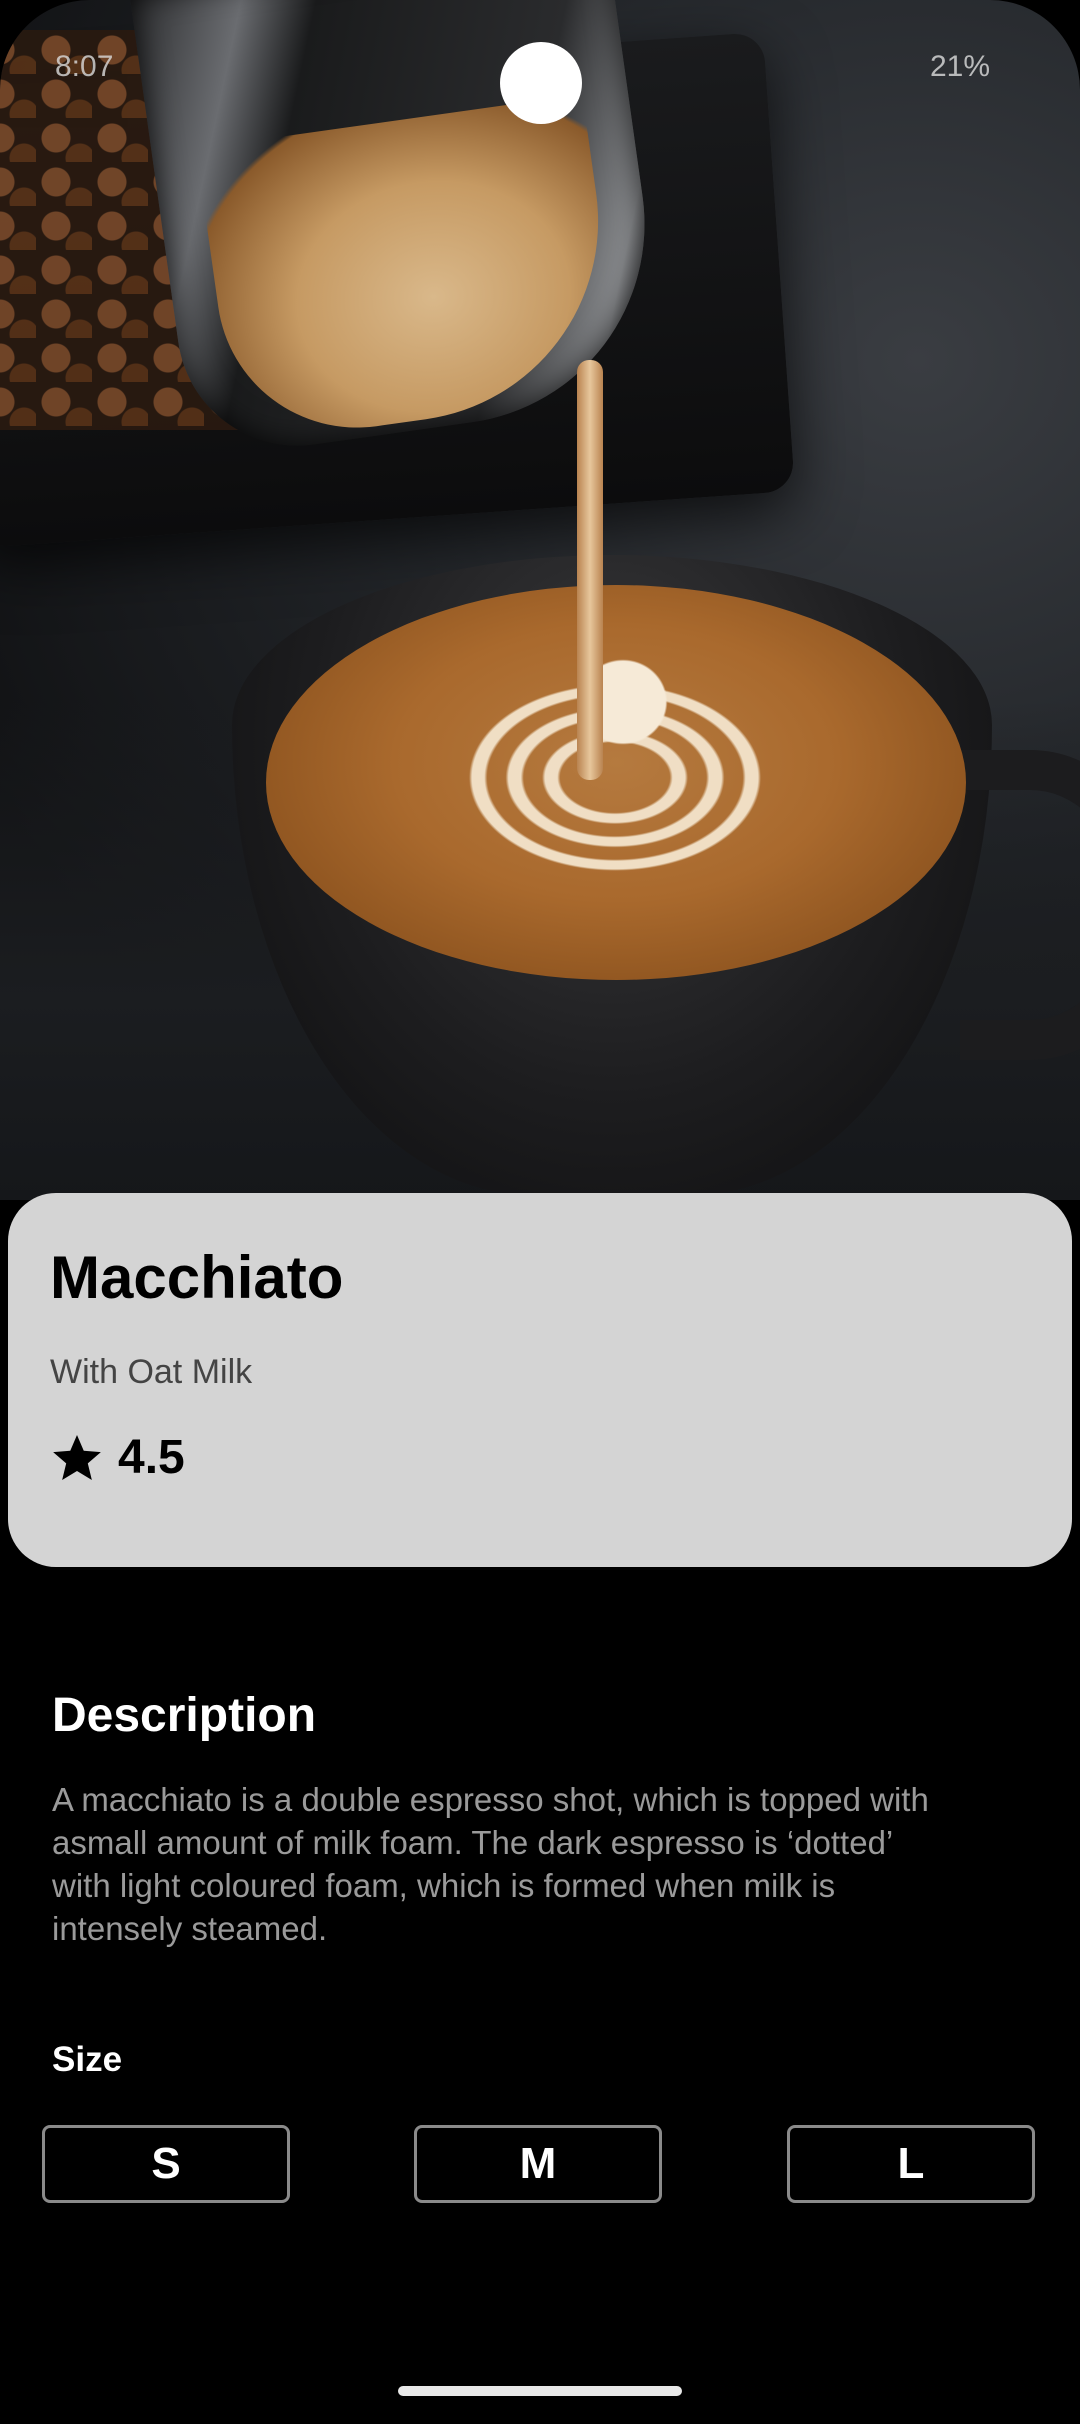 The width and height of the screenshot is (1080, 2424). I want to click on size-medium-button: M, so click(538, 2164).